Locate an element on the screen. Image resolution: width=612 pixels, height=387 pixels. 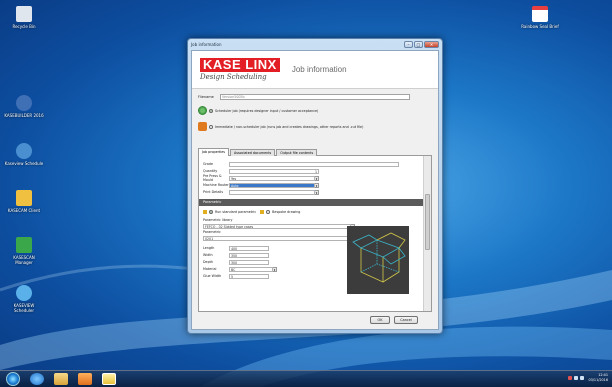
parametric-section-header: Parametric is located at coordinates (311, 202).